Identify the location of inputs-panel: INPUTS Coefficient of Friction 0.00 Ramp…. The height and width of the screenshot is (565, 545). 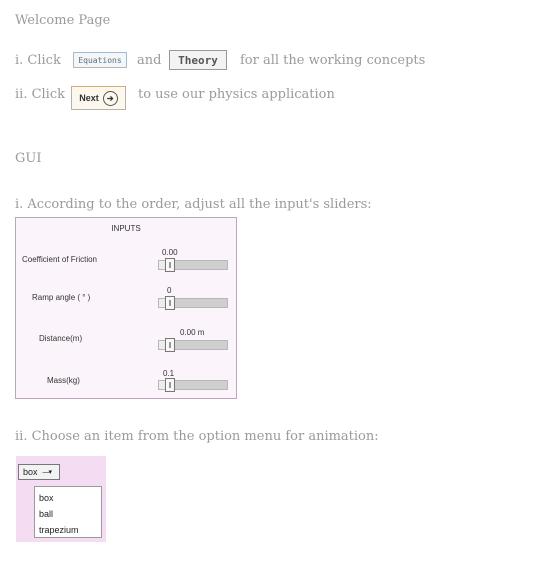
(126, 308).